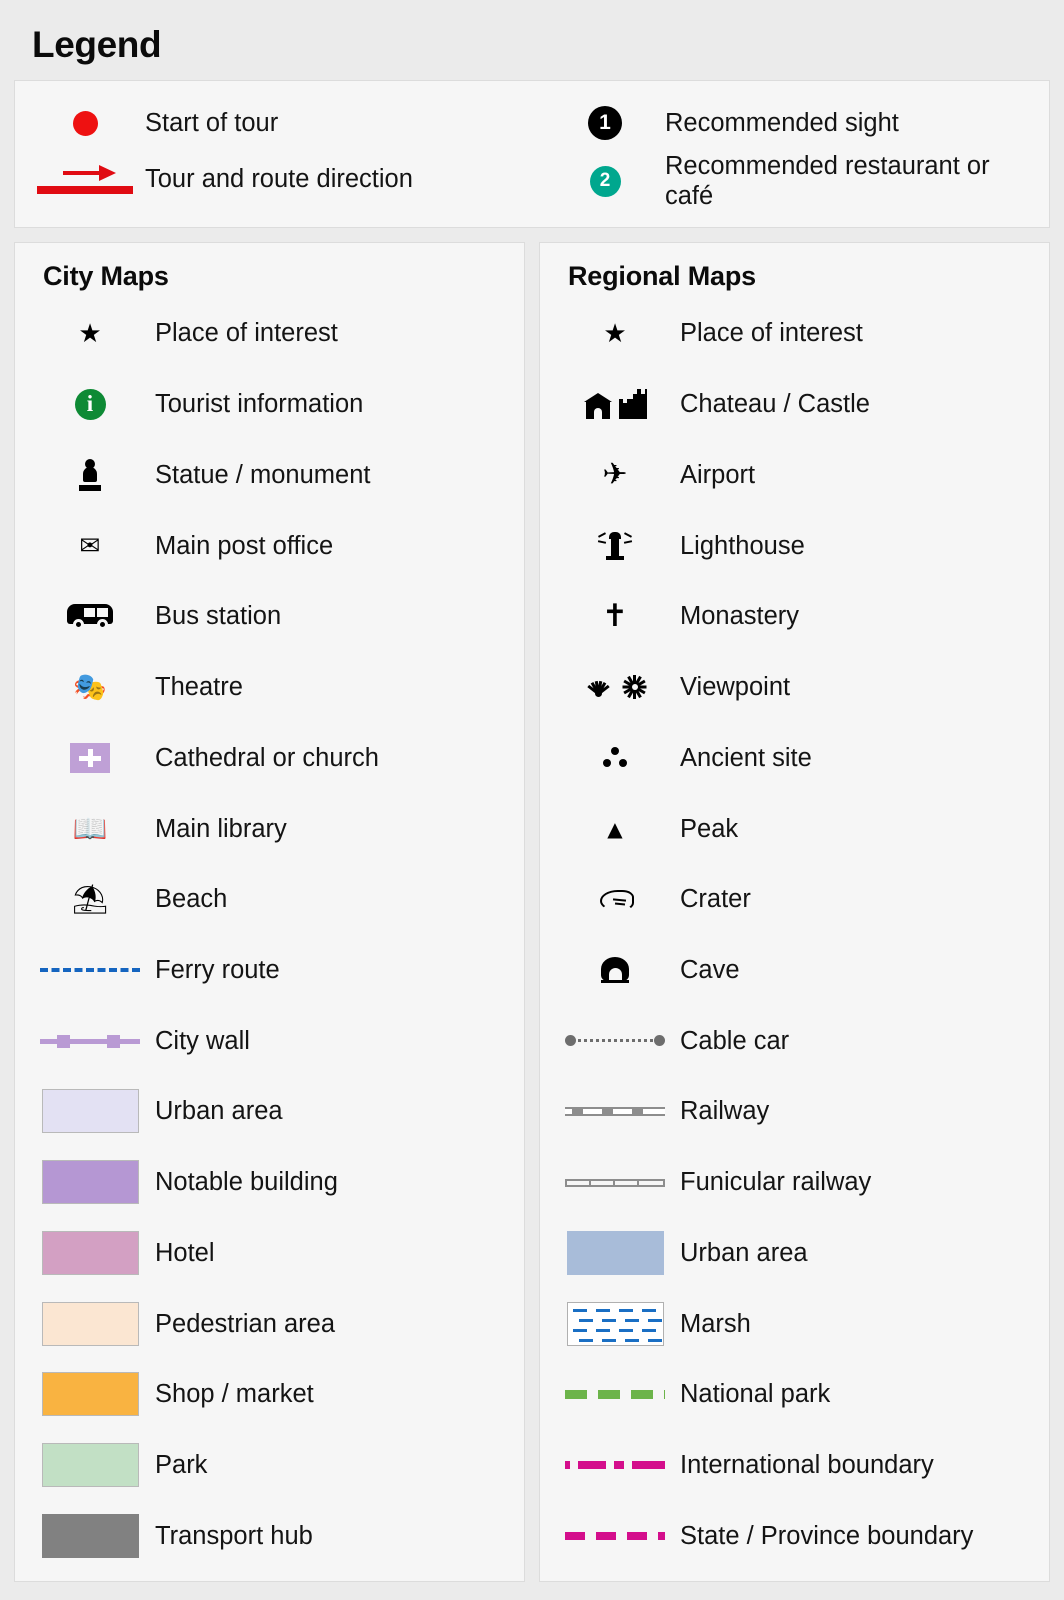  What do you see at coordinates (269, 1182) in the screenshot?
I see `legend-row-notable-building: Notable building` at bounding box center [269, 1182].